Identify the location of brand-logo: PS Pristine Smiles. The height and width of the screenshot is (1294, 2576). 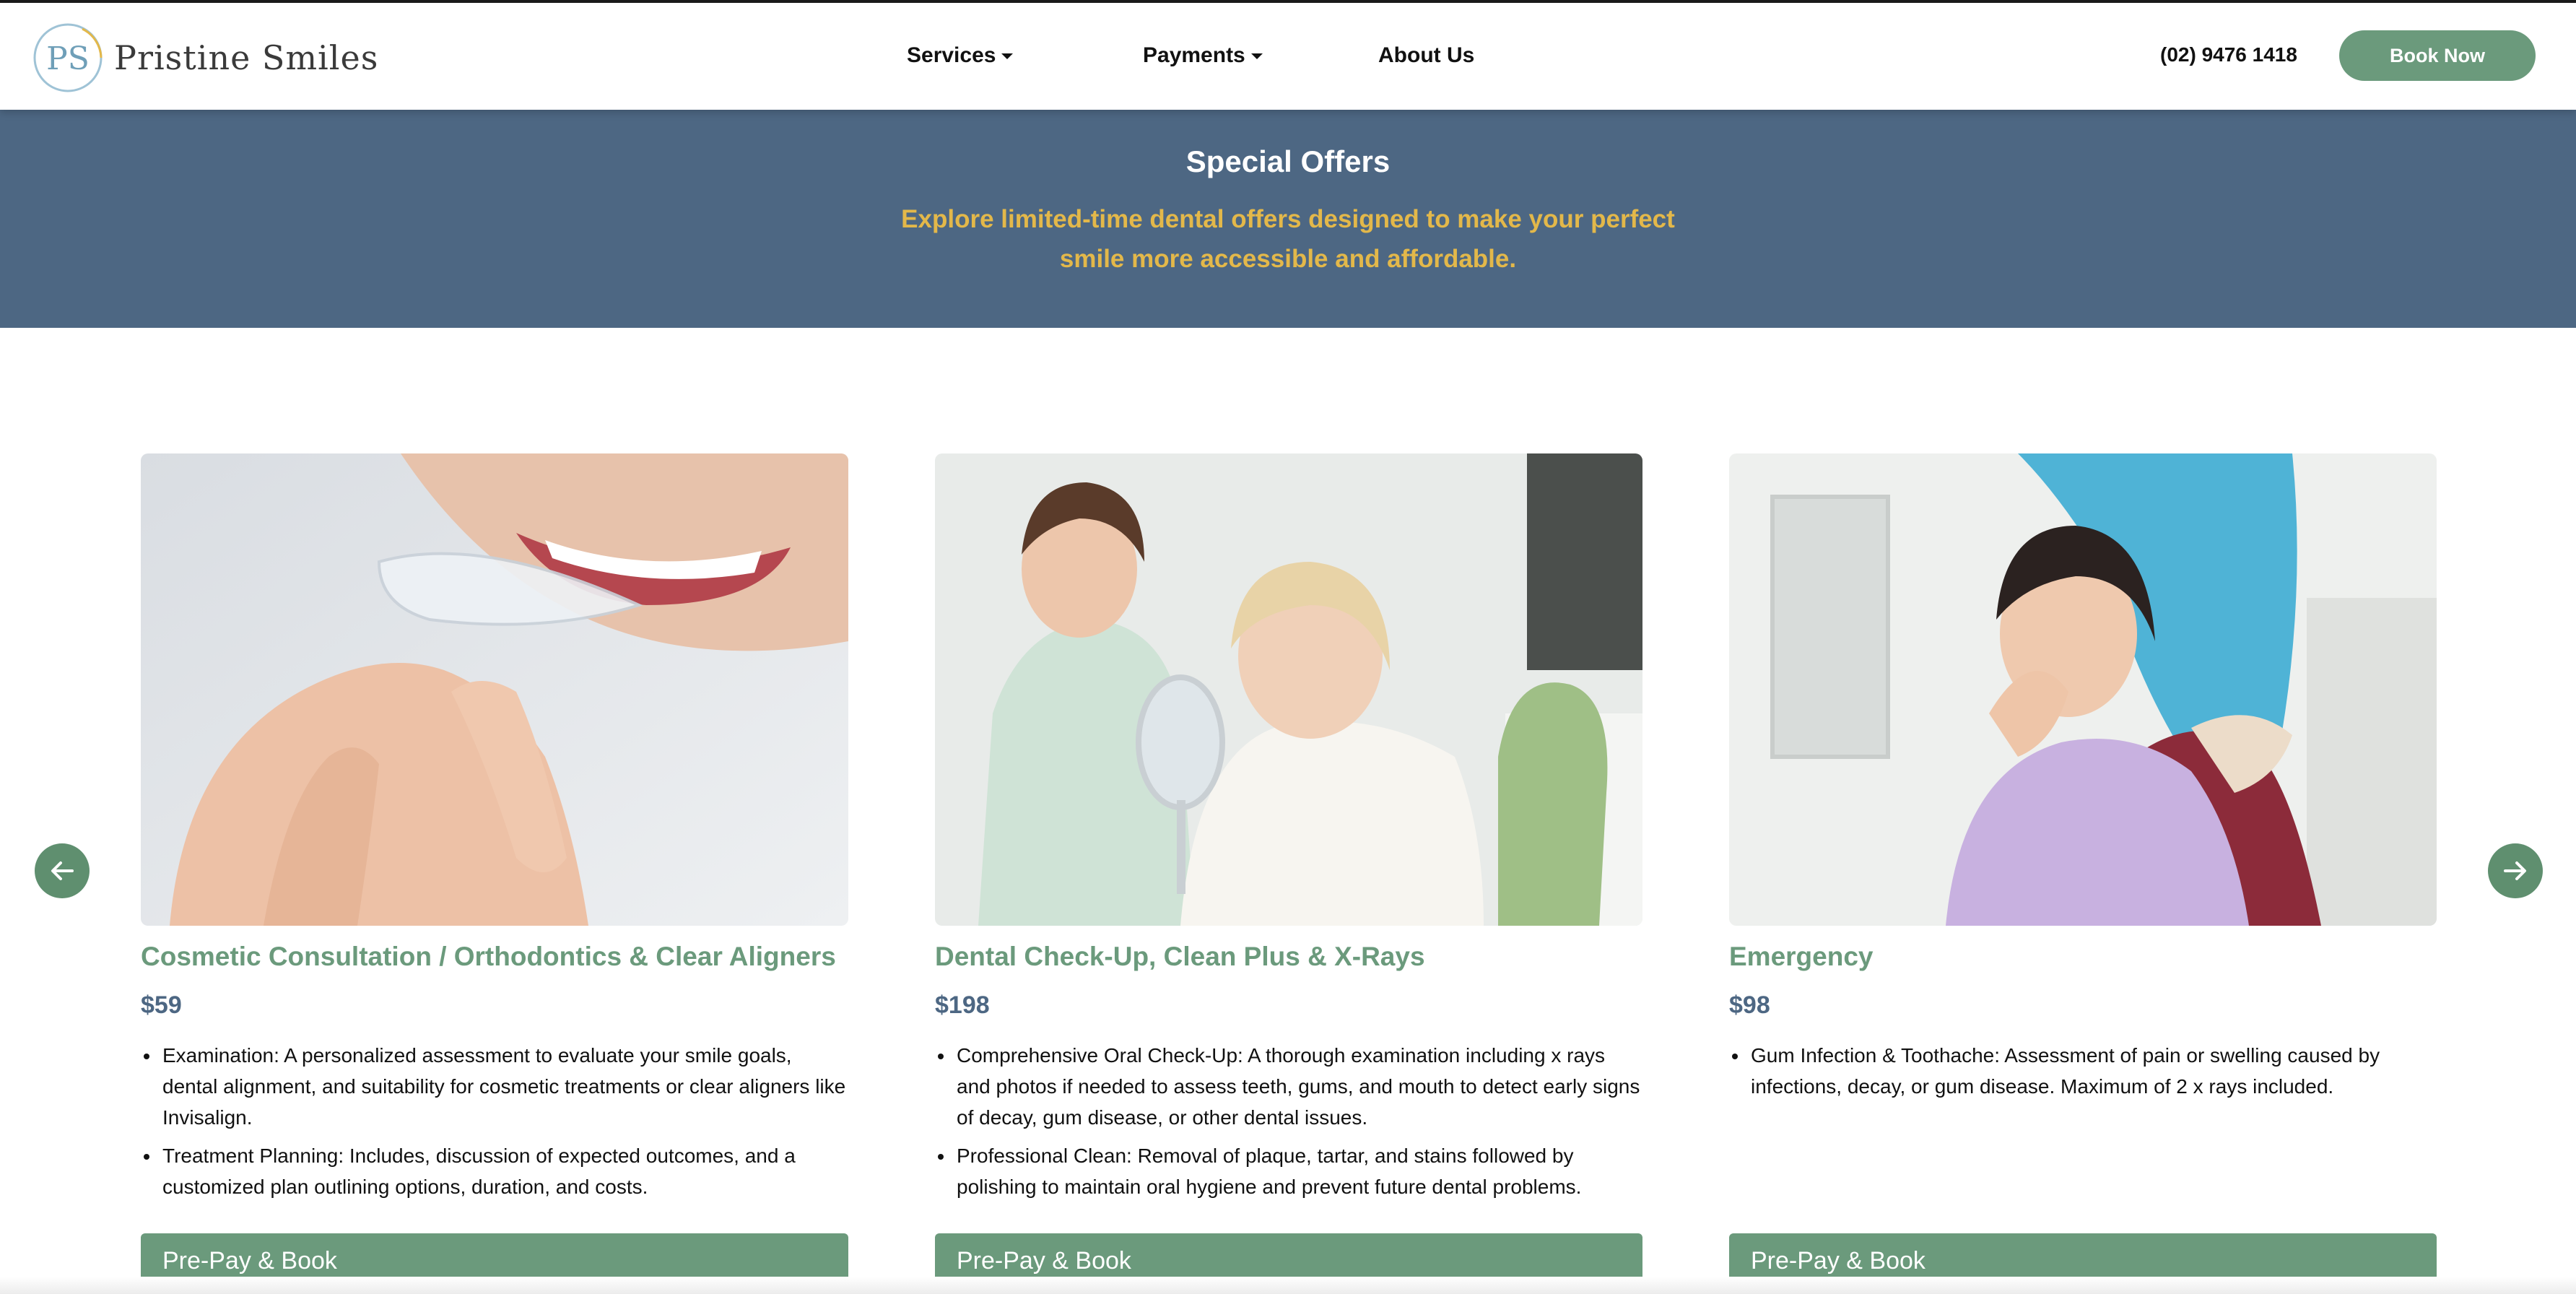
(205, 57).